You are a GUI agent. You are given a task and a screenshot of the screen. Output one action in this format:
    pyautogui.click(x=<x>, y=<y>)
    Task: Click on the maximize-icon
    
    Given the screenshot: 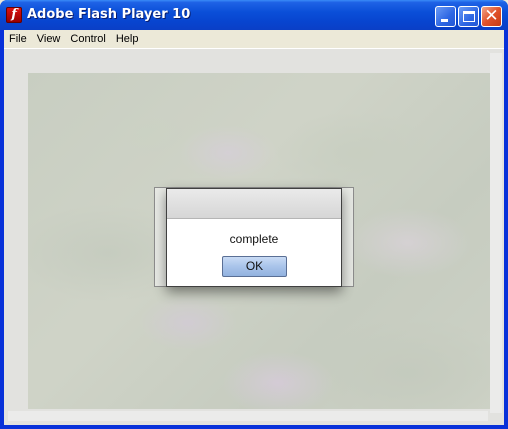 What is the action you would take?
    pyautogui.click(x=469, y=16)
    